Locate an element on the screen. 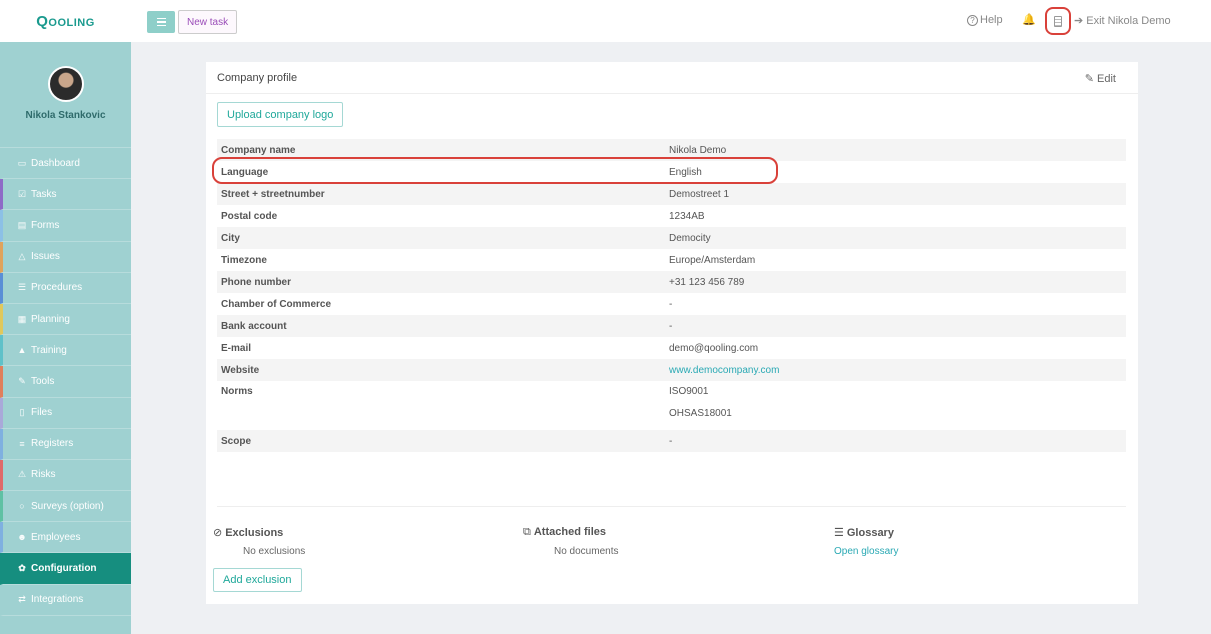  gear-icon: ✿ is located at coordinates (22, 568).